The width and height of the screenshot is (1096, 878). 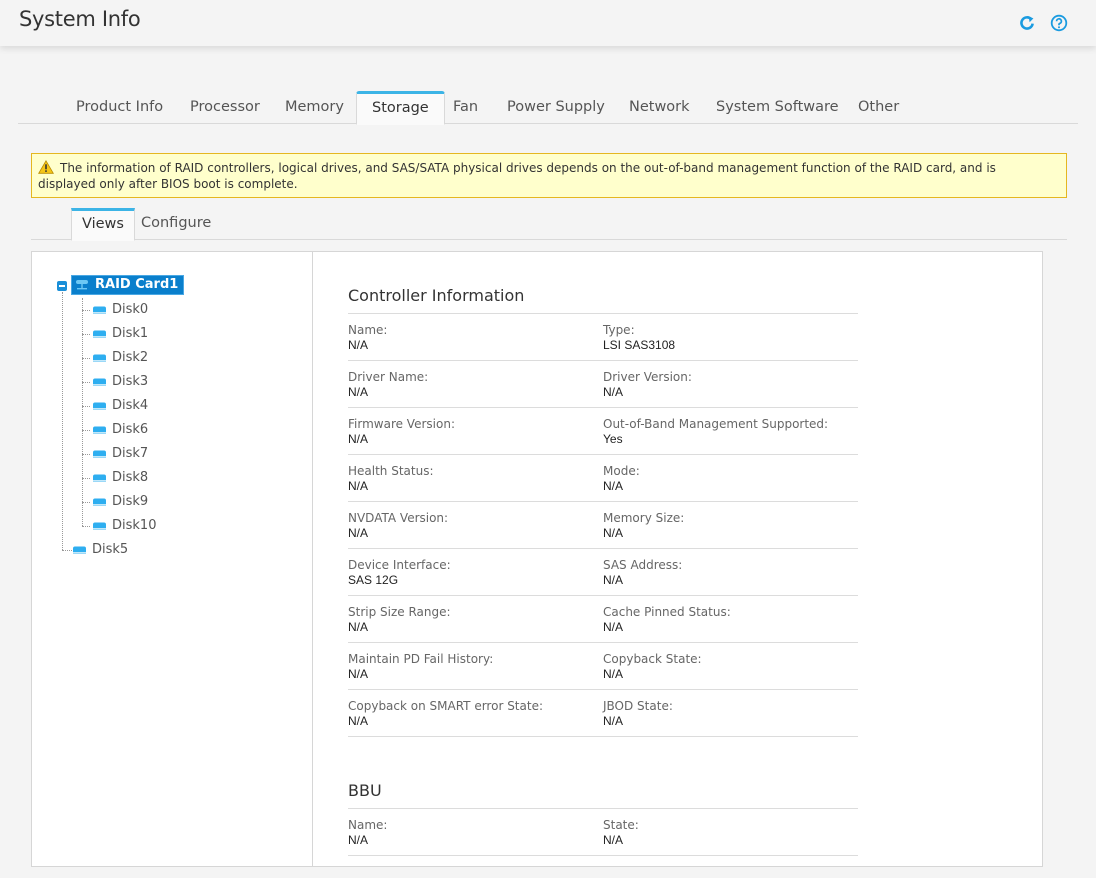 I want to click on info-field: Firmware Version: N/A, so click(x=475, y=435).